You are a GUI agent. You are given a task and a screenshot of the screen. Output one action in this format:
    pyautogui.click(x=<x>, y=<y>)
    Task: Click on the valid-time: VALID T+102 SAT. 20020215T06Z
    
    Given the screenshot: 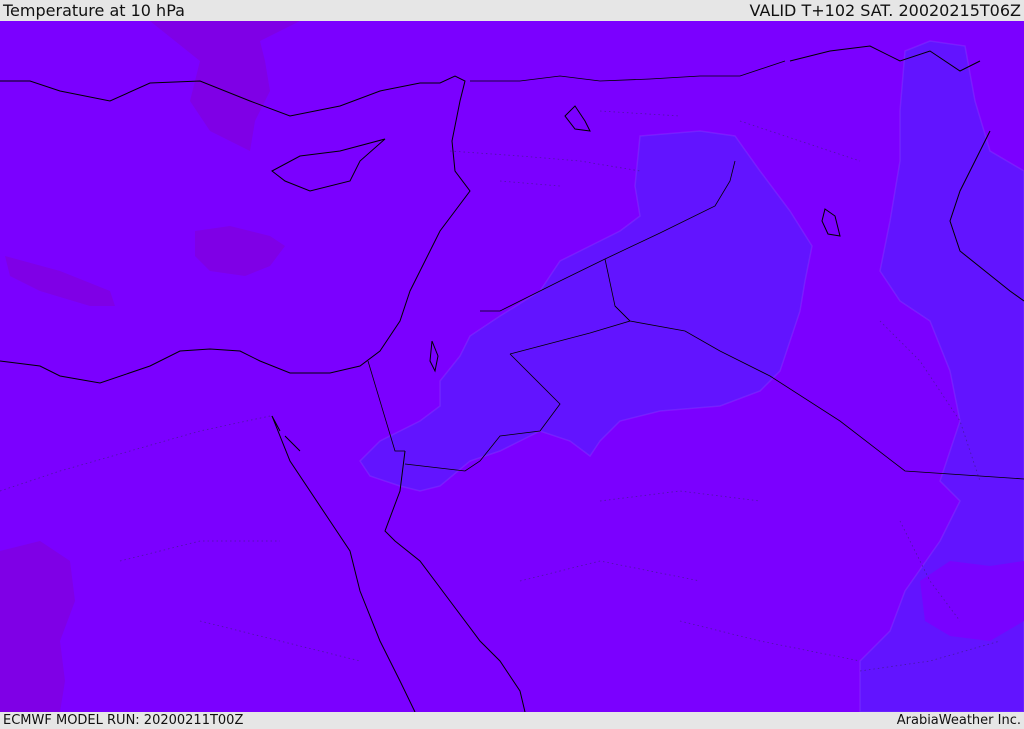 What is the action you would take?
    pyautogui.click(x=885, y=10)
    